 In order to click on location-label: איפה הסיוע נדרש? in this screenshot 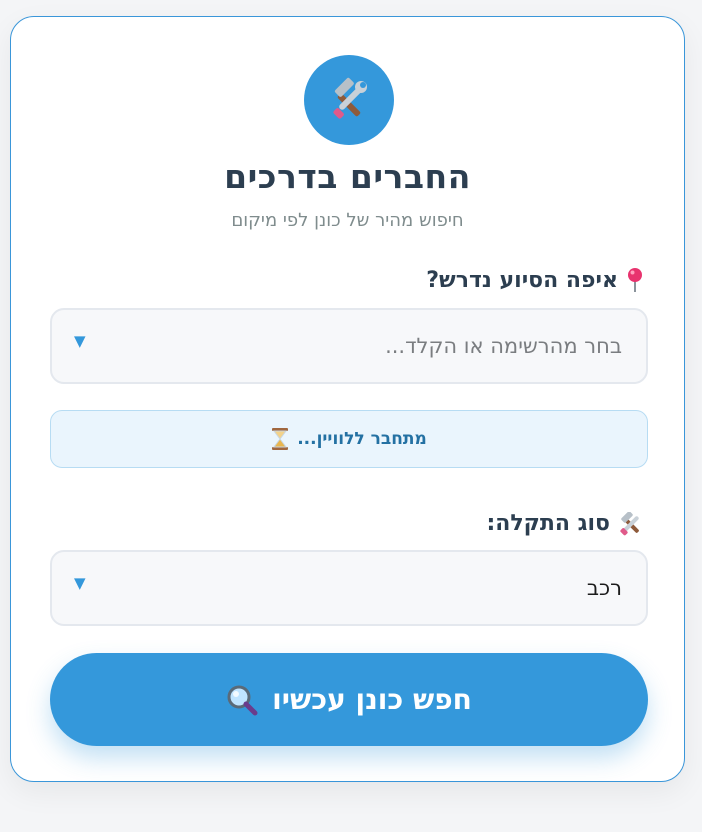, I will do `click(535, 280)`.